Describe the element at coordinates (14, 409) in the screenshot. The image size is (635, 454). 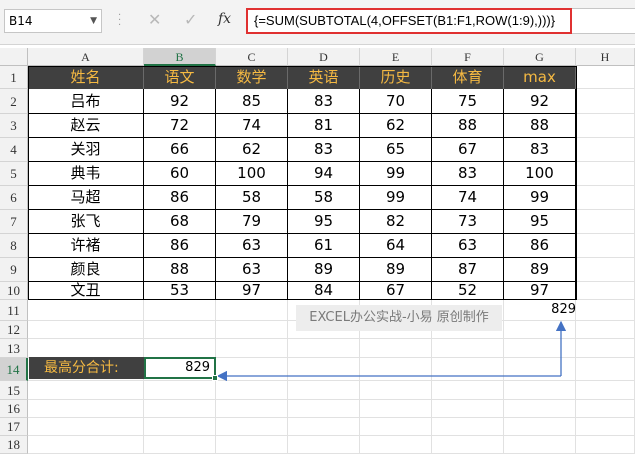
I see `row-header-16: 16` at that location.